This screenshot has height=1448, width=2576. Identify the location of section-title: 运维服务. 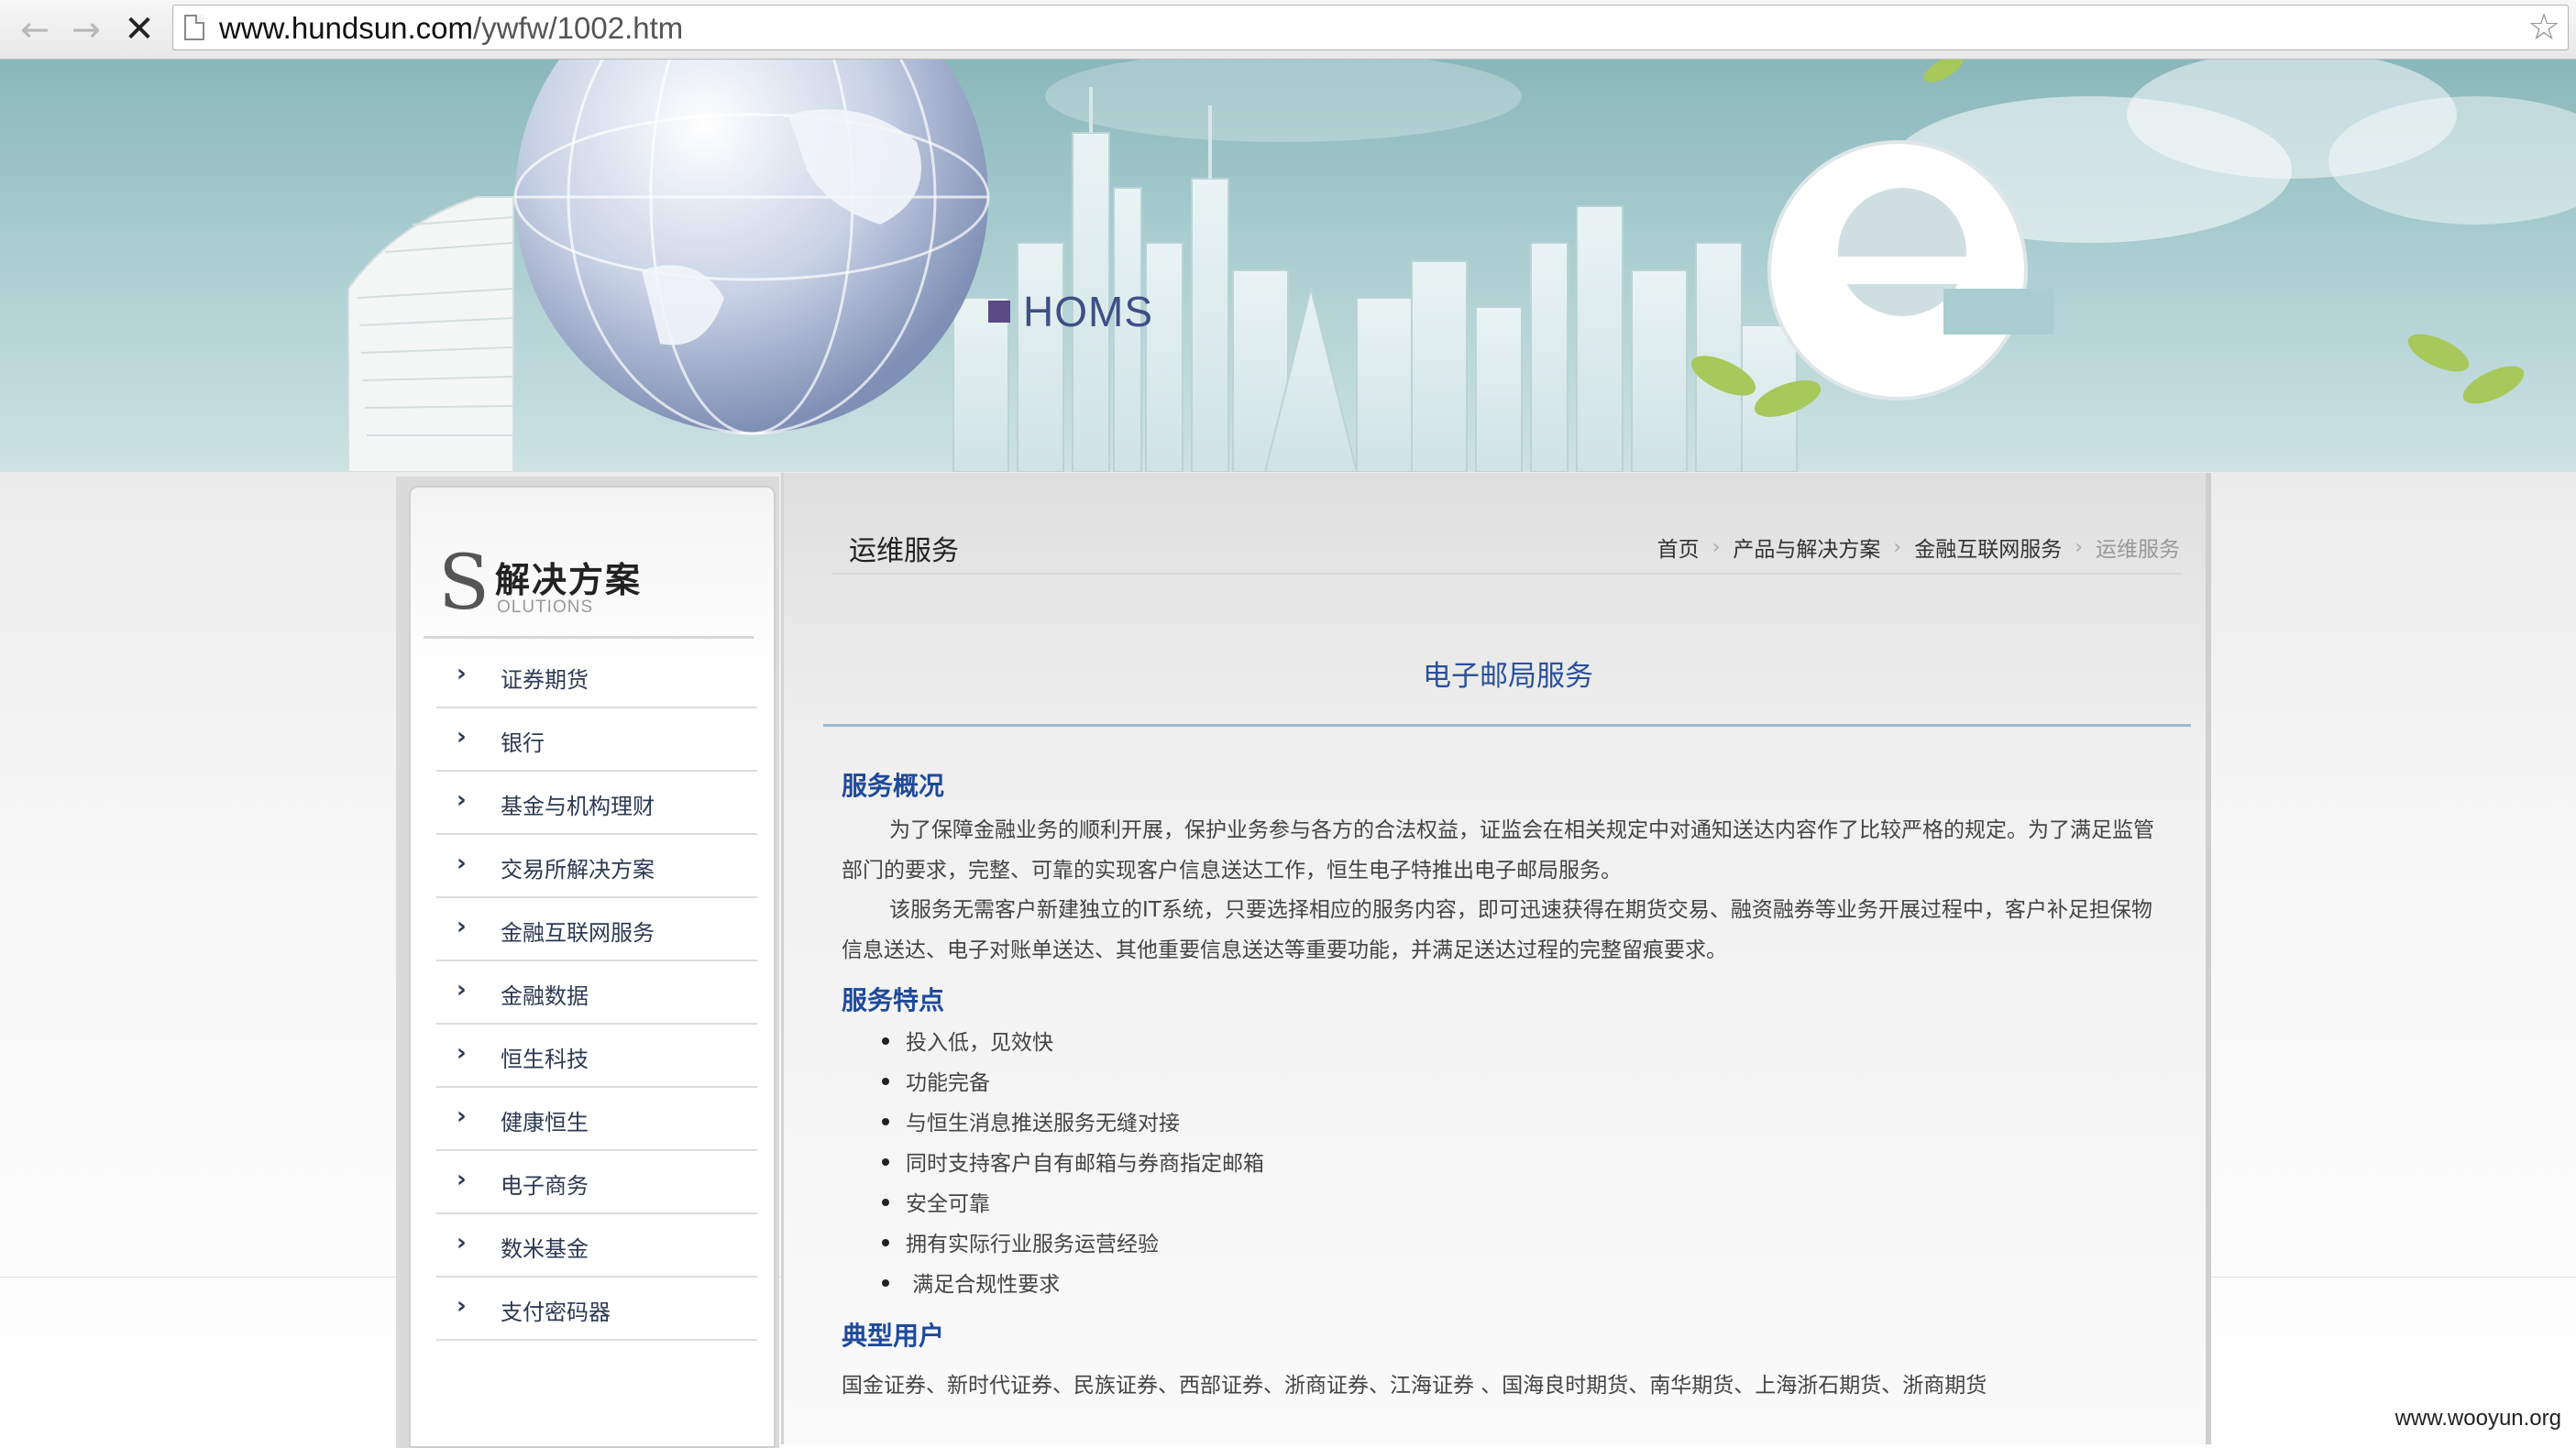
(904, 551).